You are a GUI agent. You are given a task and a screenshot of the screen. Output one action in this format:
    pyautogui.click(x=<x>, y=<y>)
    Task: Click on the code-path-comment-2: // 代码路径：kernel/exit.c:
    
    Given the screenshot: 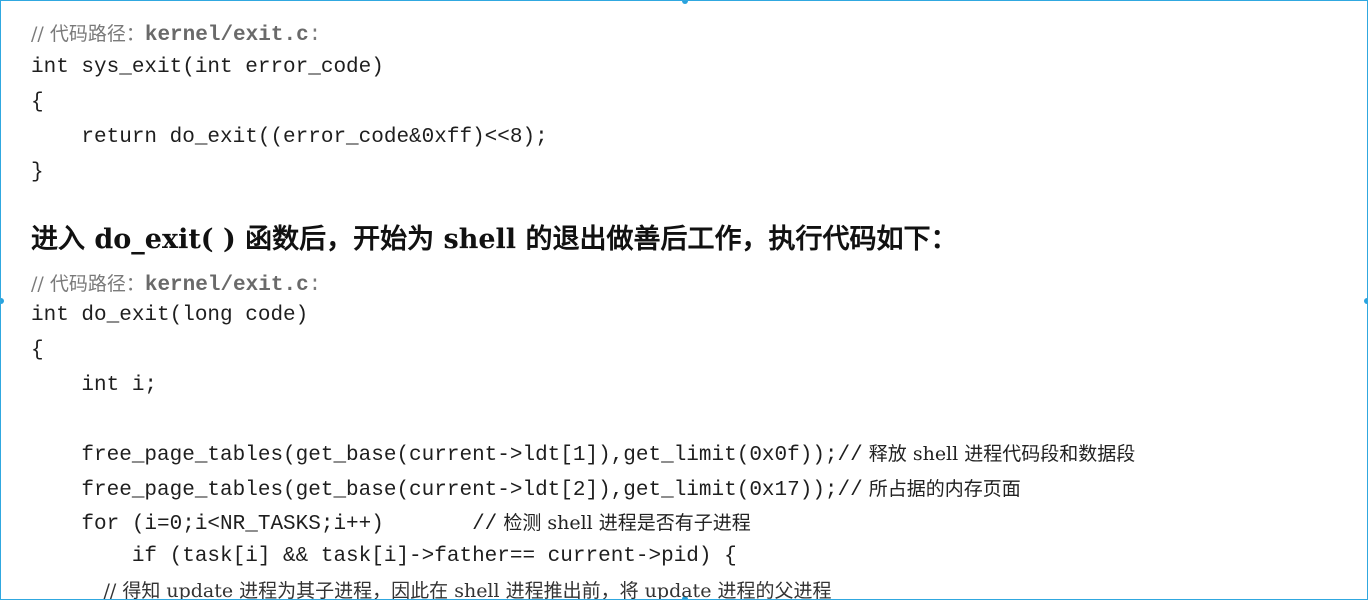 What is the action you would take?
    pyautogui.click(x=176, y=285)
    